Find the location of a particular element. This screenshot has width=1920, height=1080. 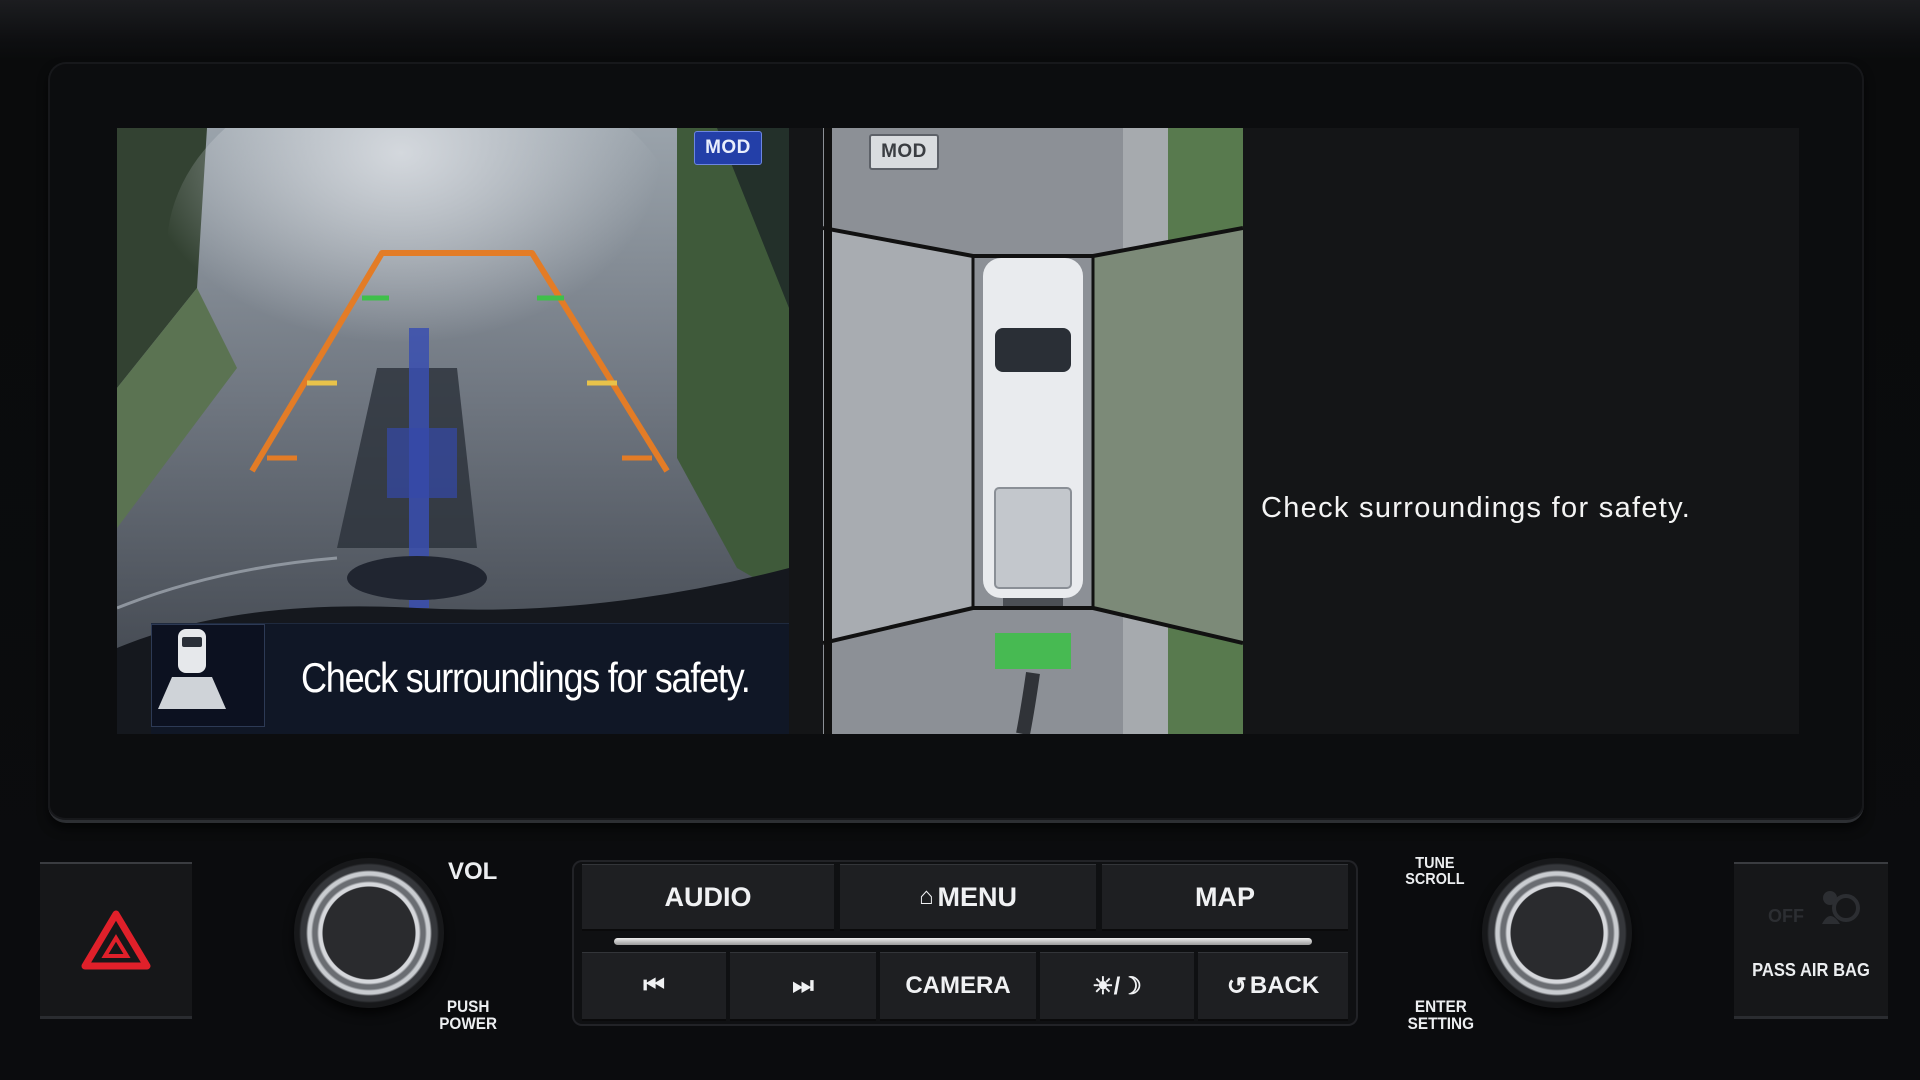

back-button-label: BACK is located at coordinates (1284, 985).